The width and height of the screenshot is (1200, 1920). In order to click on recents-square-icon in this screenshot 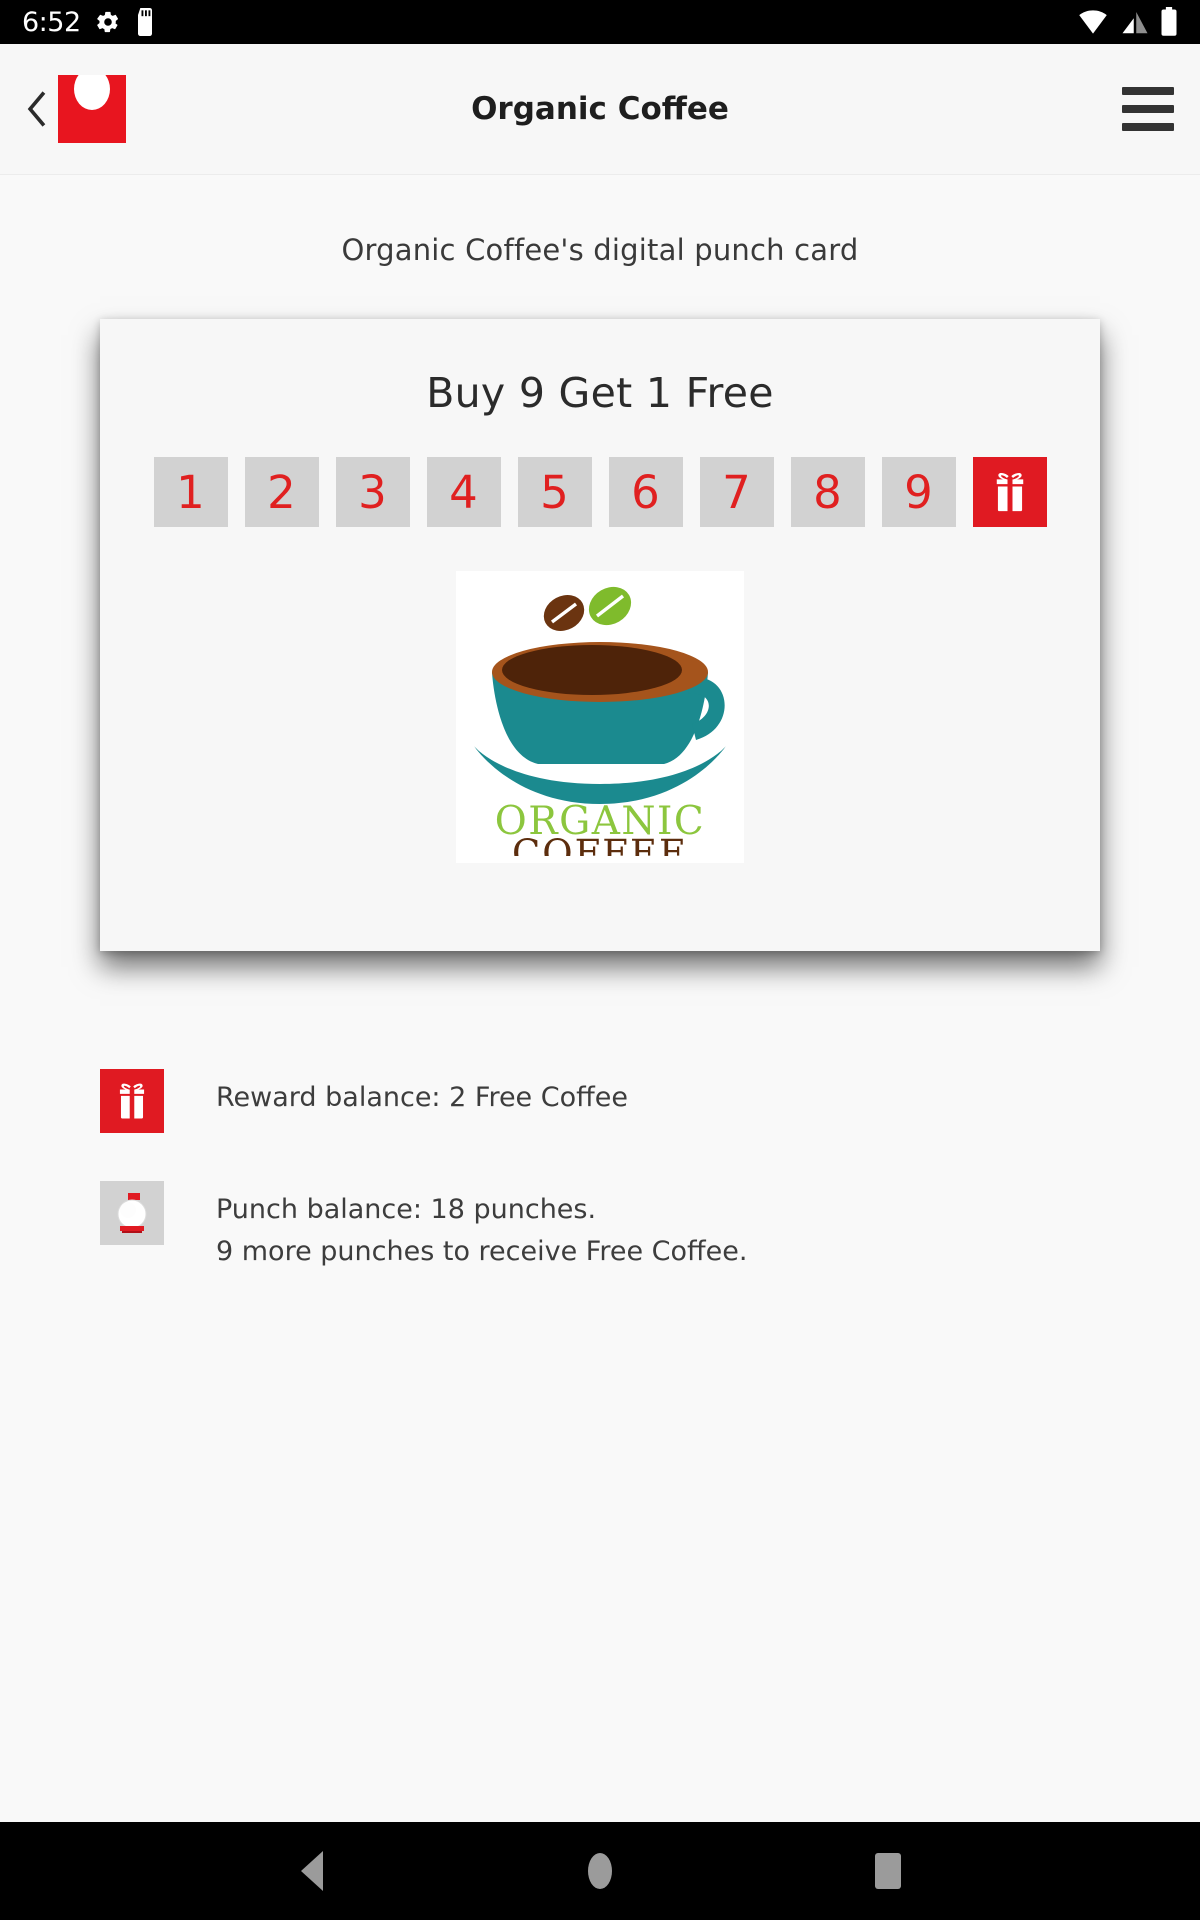, I will do `click(888, 1871)`.